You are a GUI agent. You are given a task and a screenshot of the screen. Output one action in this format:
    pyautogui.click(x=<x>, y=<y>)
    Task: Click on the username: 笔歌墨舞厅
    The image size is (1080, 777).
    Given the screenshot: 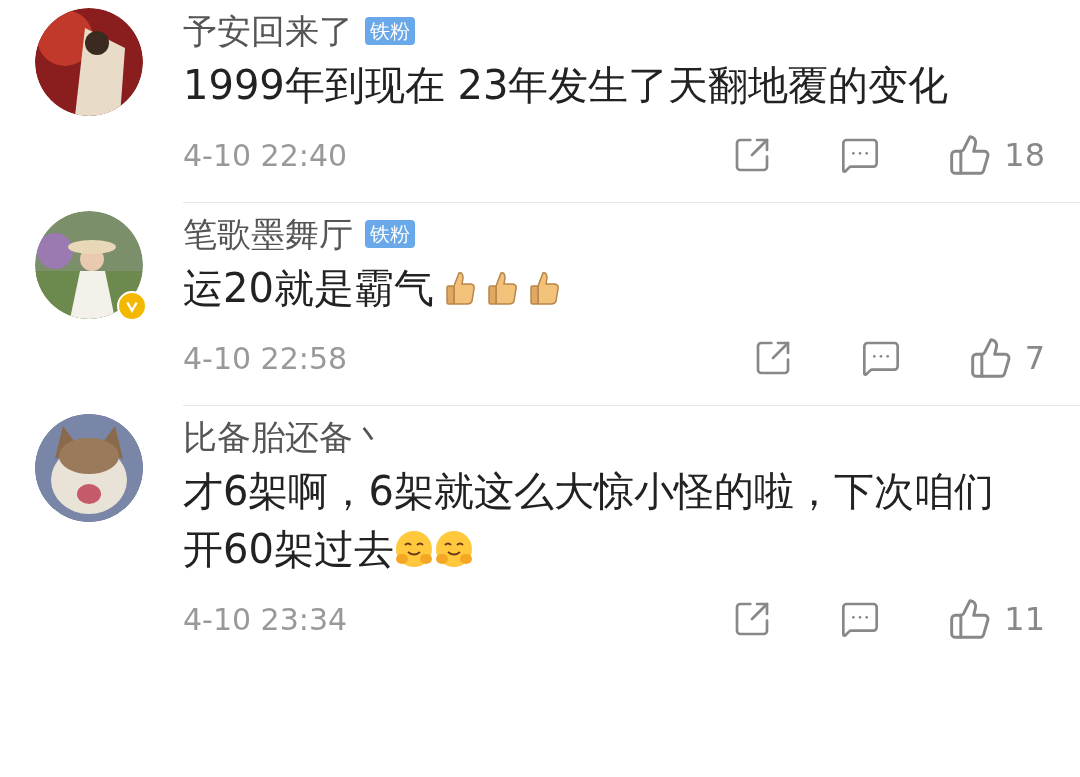 What is the action you would take?
    pyautogui.click(x=268, y=234)
    